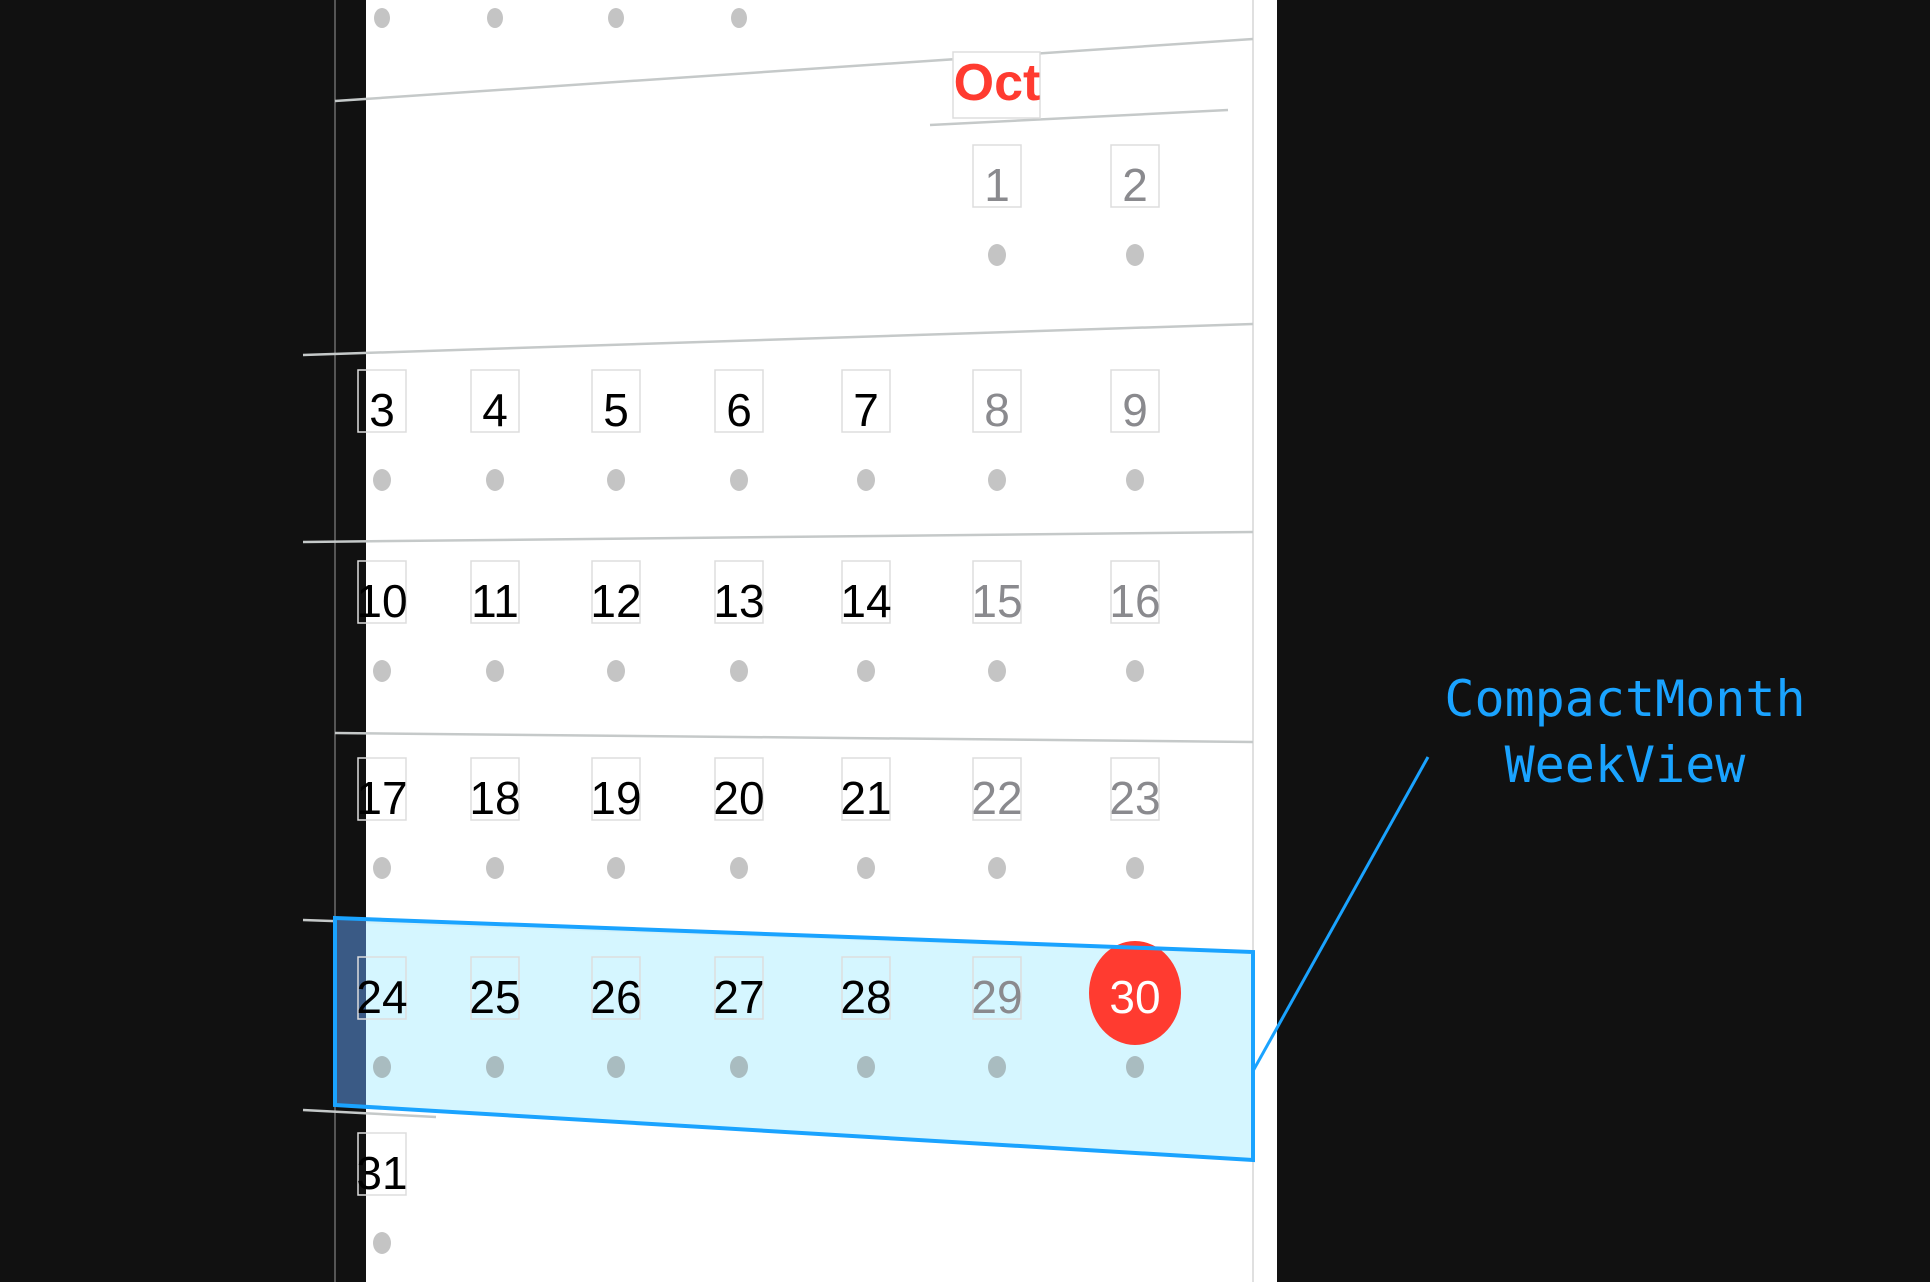 The image size is (1930, 1282). What do you see at coordinates (997, 83) in the screenshot?
I see `month-label: Oct` at bounding box center [997, 83].